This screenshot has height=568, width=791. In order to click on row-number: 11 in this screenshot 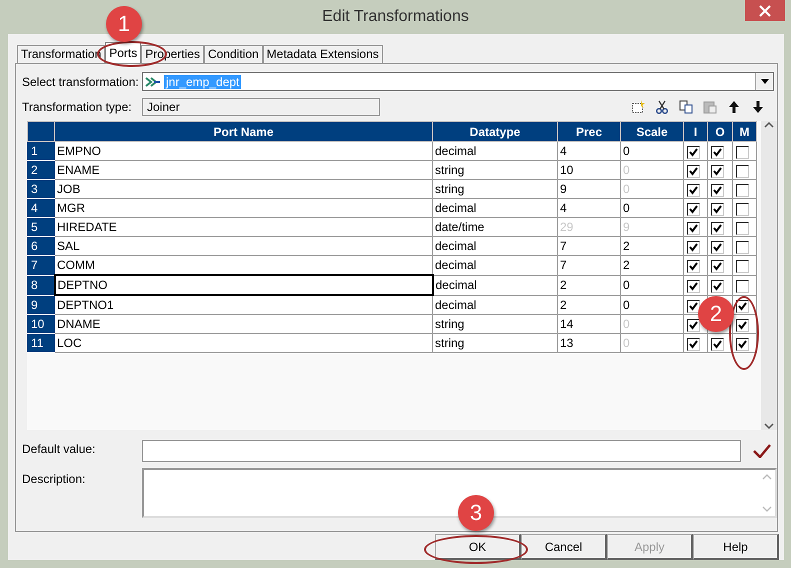, I will do `click(41, 343)`.